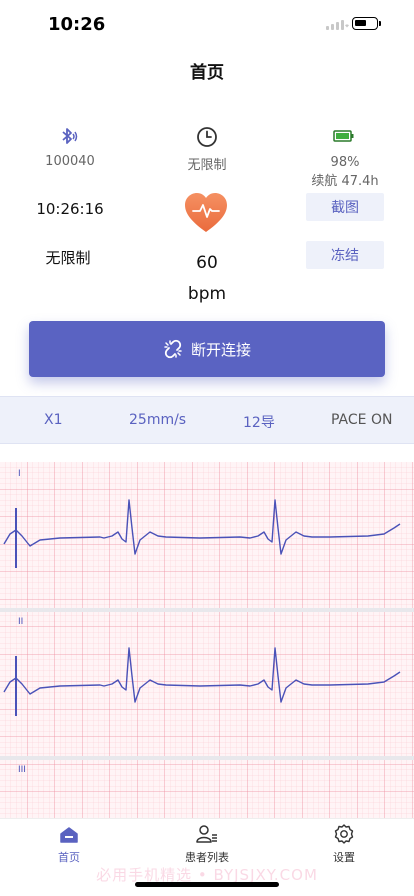 The image size is (414, 896). What do you see at coordinates (207, 73) in the screenshot?
I see `page-title: 首页` at bounding box center [207, 73].